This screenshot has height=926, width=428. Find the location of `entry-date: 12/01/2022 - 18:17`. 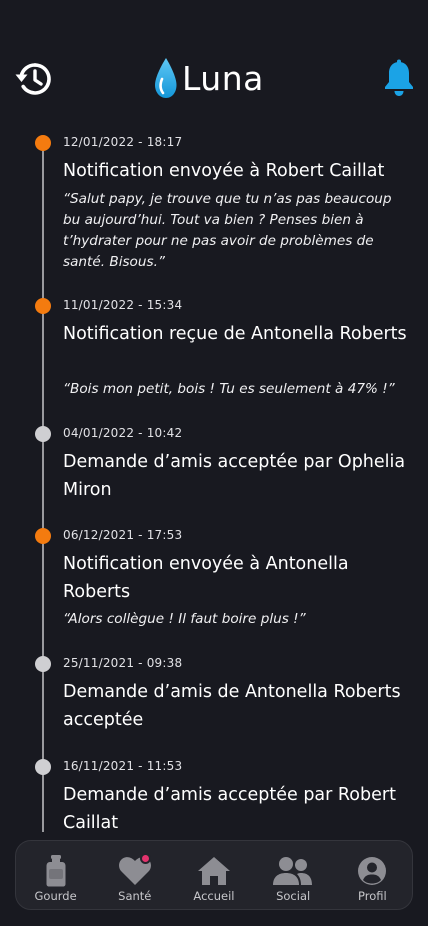

entry-date: 12/01/2022 - 18:17 is located at coordinates (123, 142).